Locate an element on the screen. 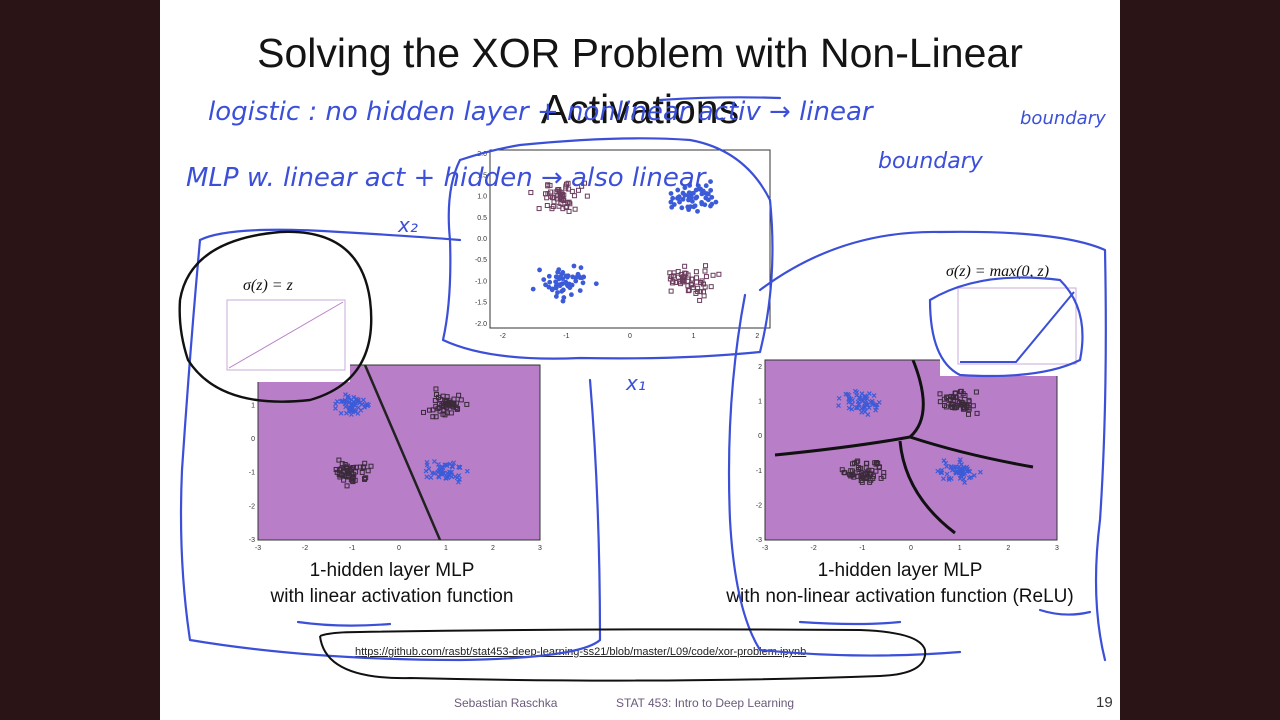 Image resolution: width=1280 pixels, height=720 pixels. annotation-line1b: boundary is located at coordinates (1063, 118).